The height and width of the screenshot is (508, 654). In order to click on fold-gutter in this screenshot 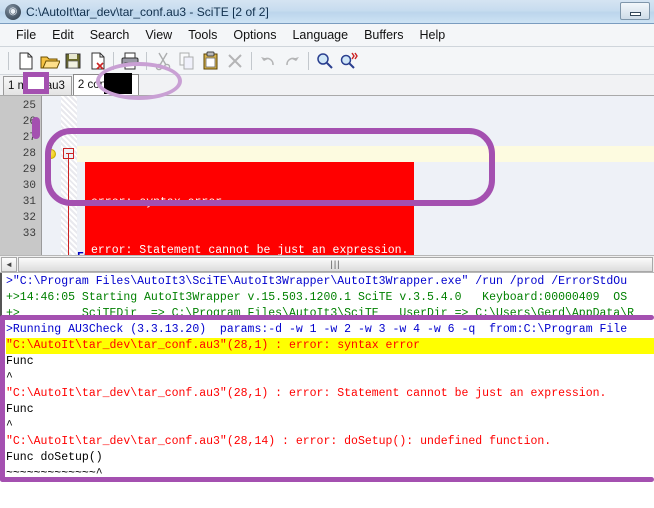, I will do `click(69, 175)`.